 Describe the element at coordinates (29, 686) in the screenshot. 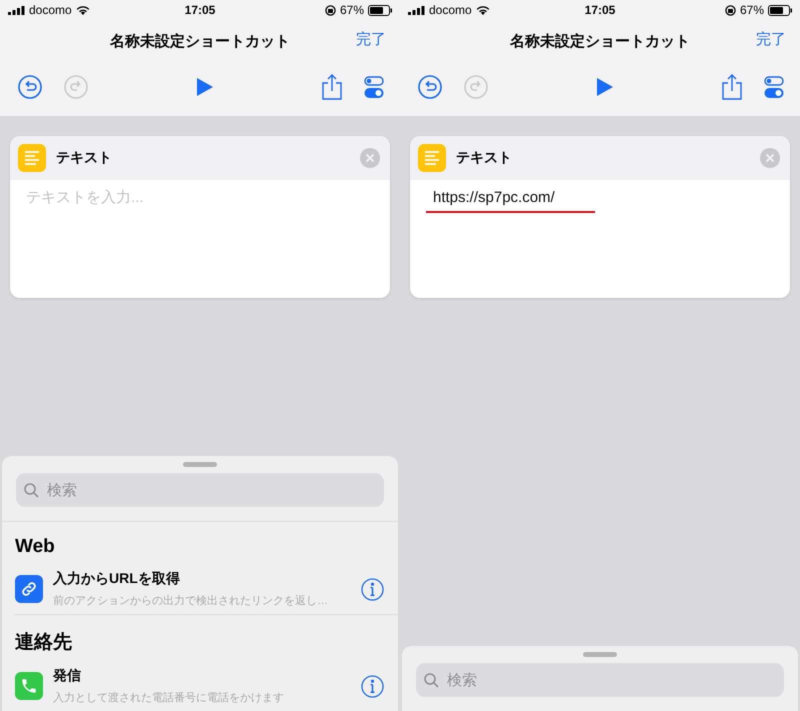

I see `phone-icon` at that location.